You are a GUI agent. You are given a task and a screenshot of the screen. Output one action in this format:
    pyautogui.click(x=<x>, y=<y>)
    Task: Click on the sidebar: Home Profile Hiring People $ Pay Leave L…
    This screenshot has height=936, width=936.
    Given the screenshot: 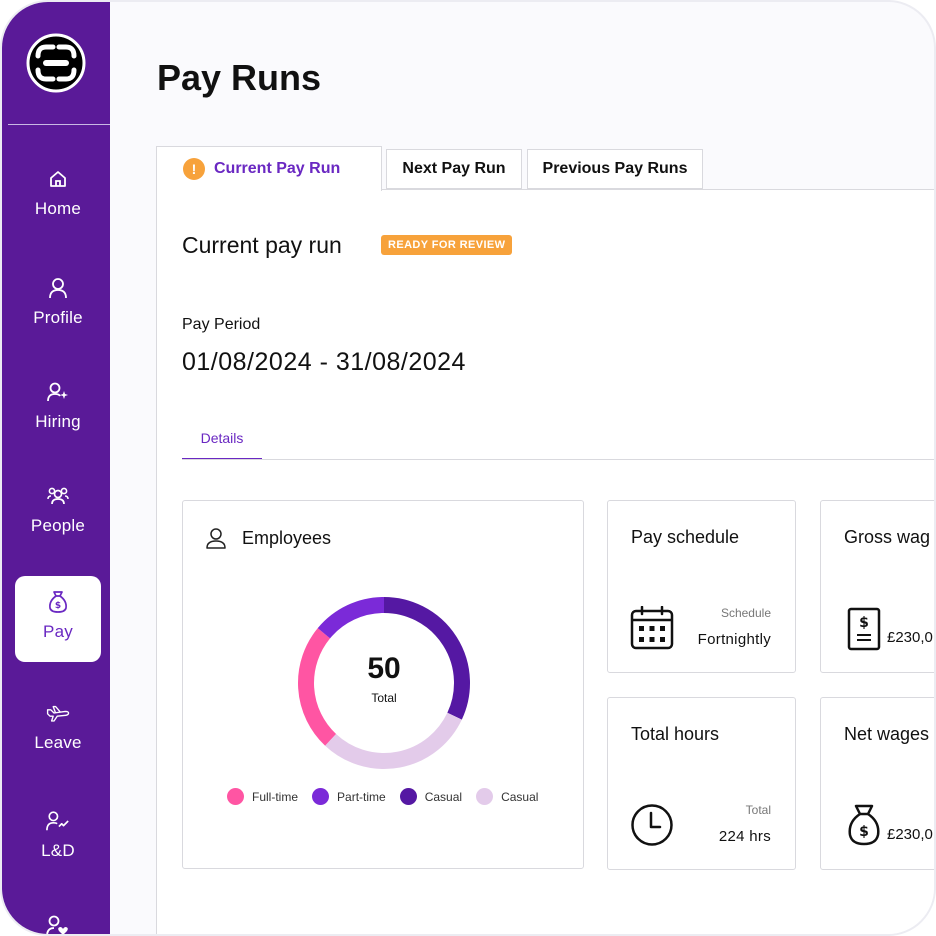 What is the action you would take?
    pyautogui.click(x=56, y=468)
    